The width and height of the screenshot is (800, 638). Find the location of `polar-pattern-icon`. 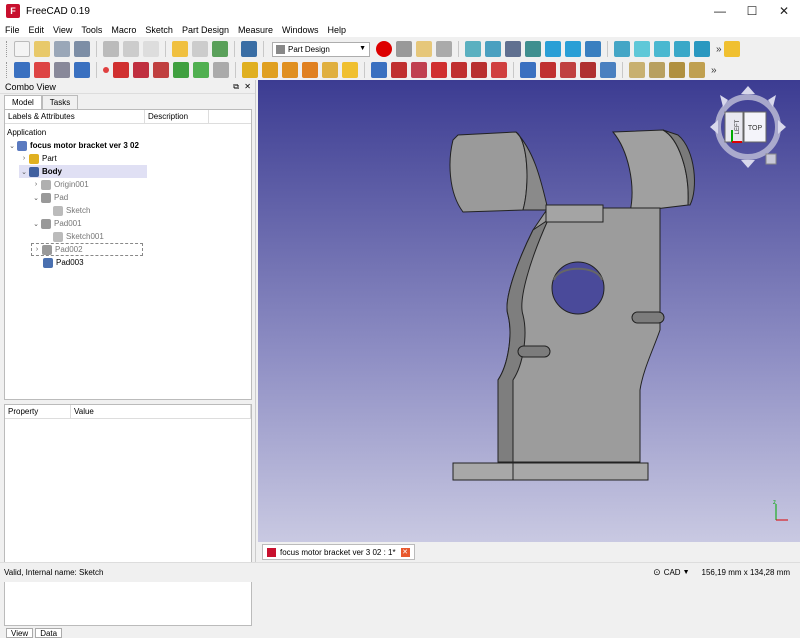

polar-pattern-icon is located at coordinates (568, 70).